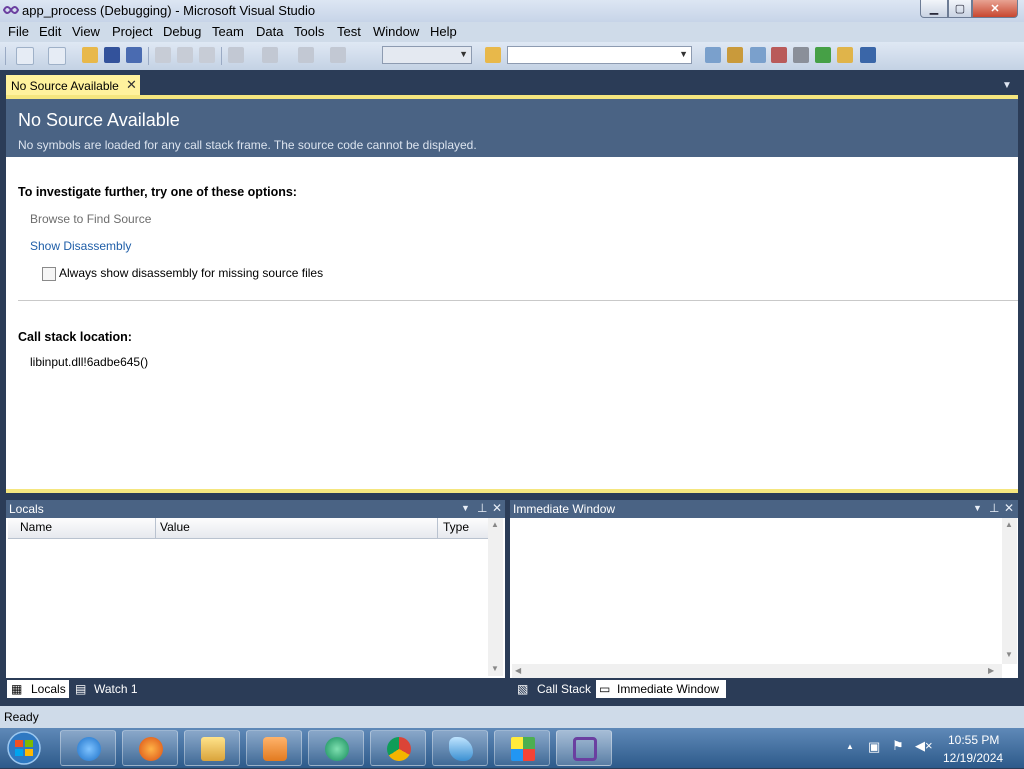  I want to click on locals-title: Locals, so click(26, 509).